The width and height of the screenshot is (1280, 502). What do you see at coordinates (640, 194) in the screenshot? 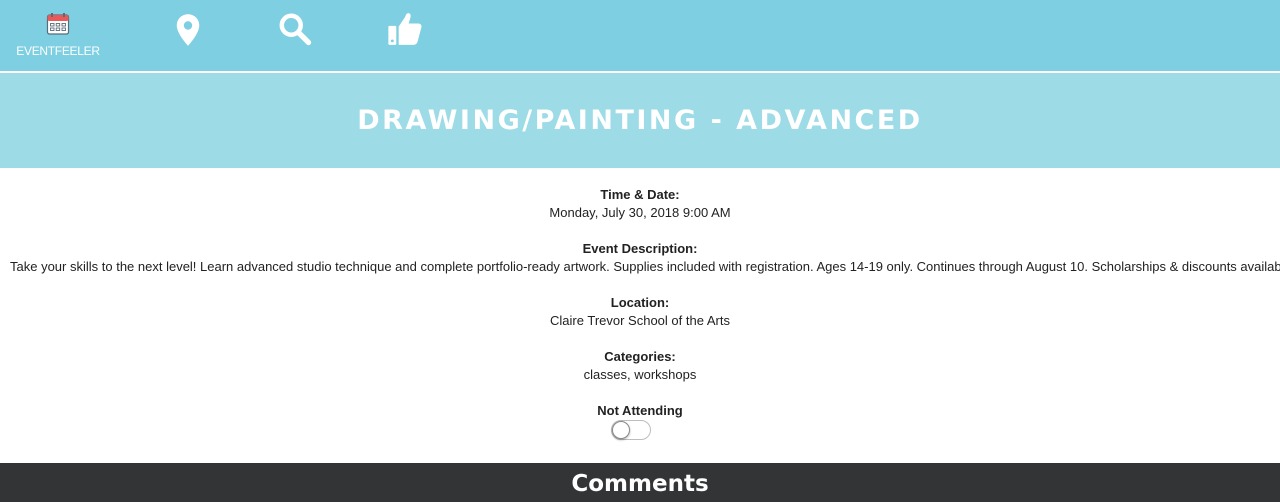
I see `time-date-label: Time & Date:` at bounding box center [640, 194].